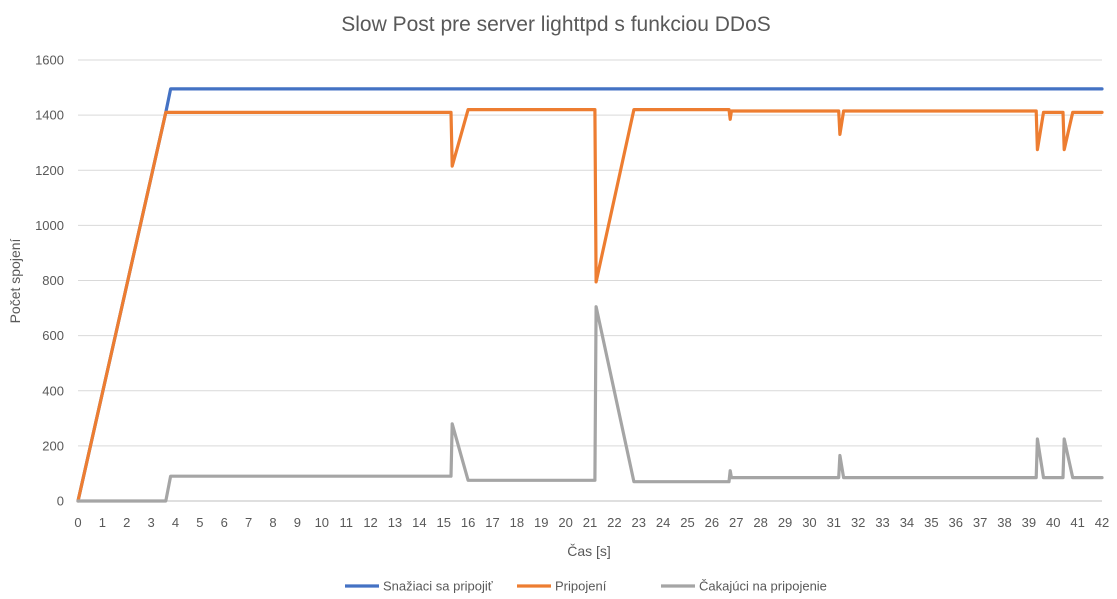 The image size is (1117, 599). I want to click on x-tick-label: 29, so click(785, 522).